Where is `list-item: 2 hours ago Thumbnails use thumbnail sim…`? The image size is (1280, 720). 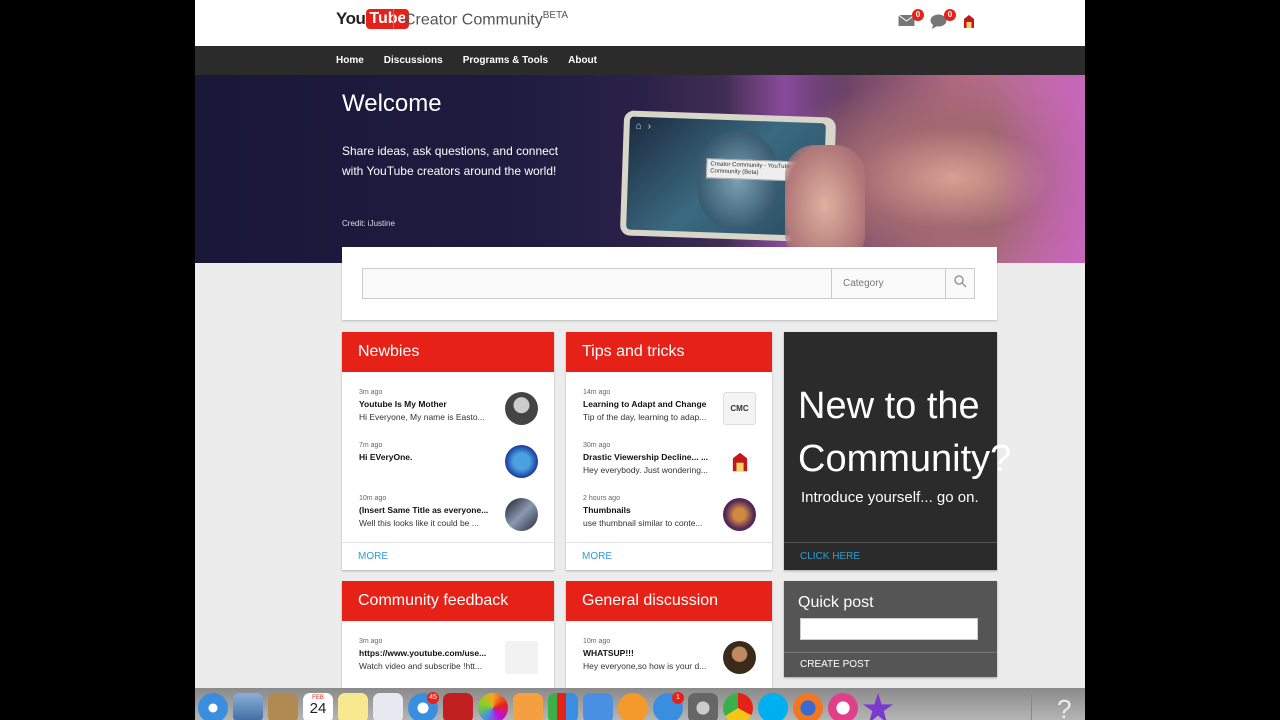 list-item: 2 hours ago Thumbnails use thumbnail sim… is located at coordinates (669, 504).